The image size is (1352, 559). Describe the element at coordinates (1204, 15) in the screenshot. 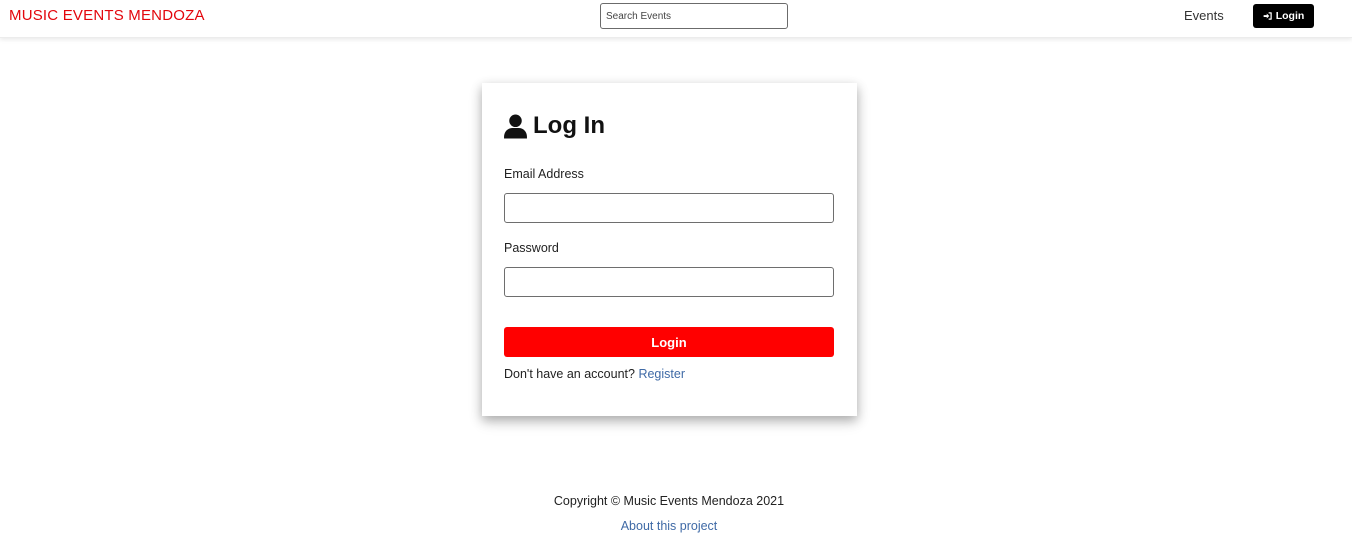

I see `nav-events-link: Events` at that location.